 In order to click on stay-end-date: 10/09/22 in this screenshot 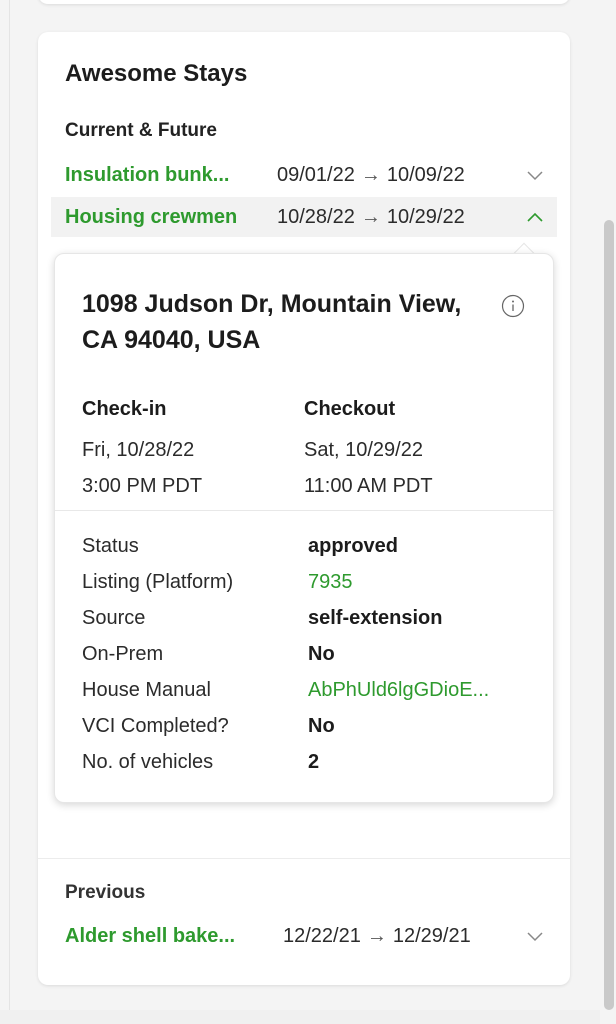, I will do `click(425, 174)`.